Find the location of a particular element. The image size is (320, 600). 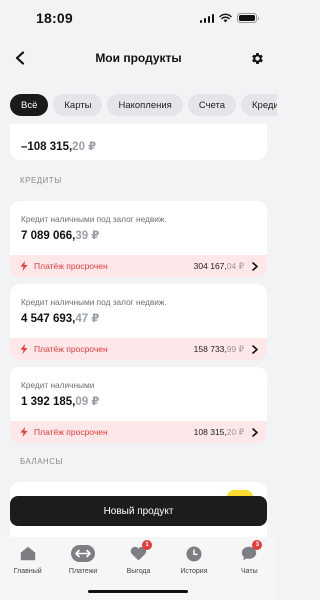

chevron-left-icon is located at coordinates (20, 58).